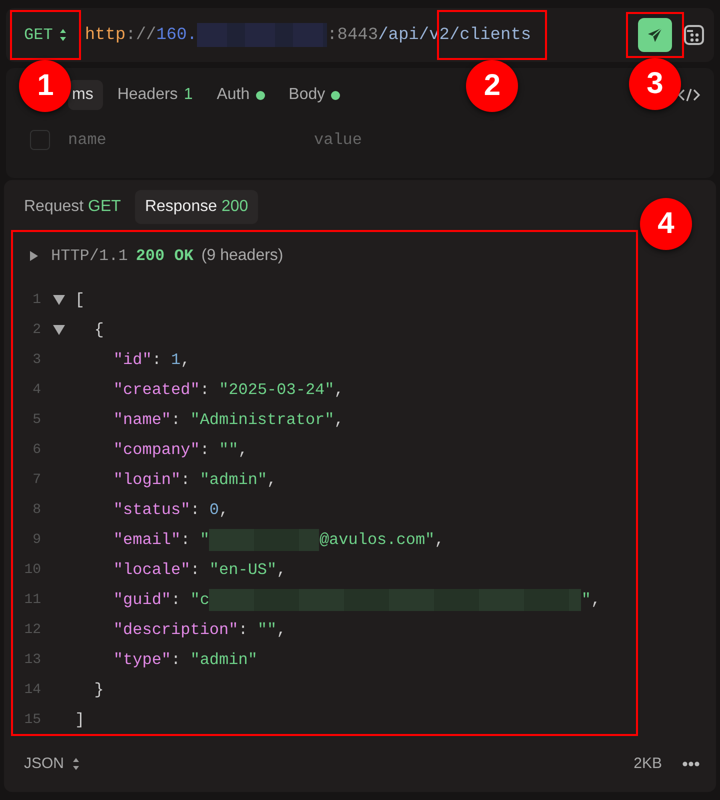  Describe the element at coordinates (132, 360) in the screenshot. I see `code-token: "id"` at that location.